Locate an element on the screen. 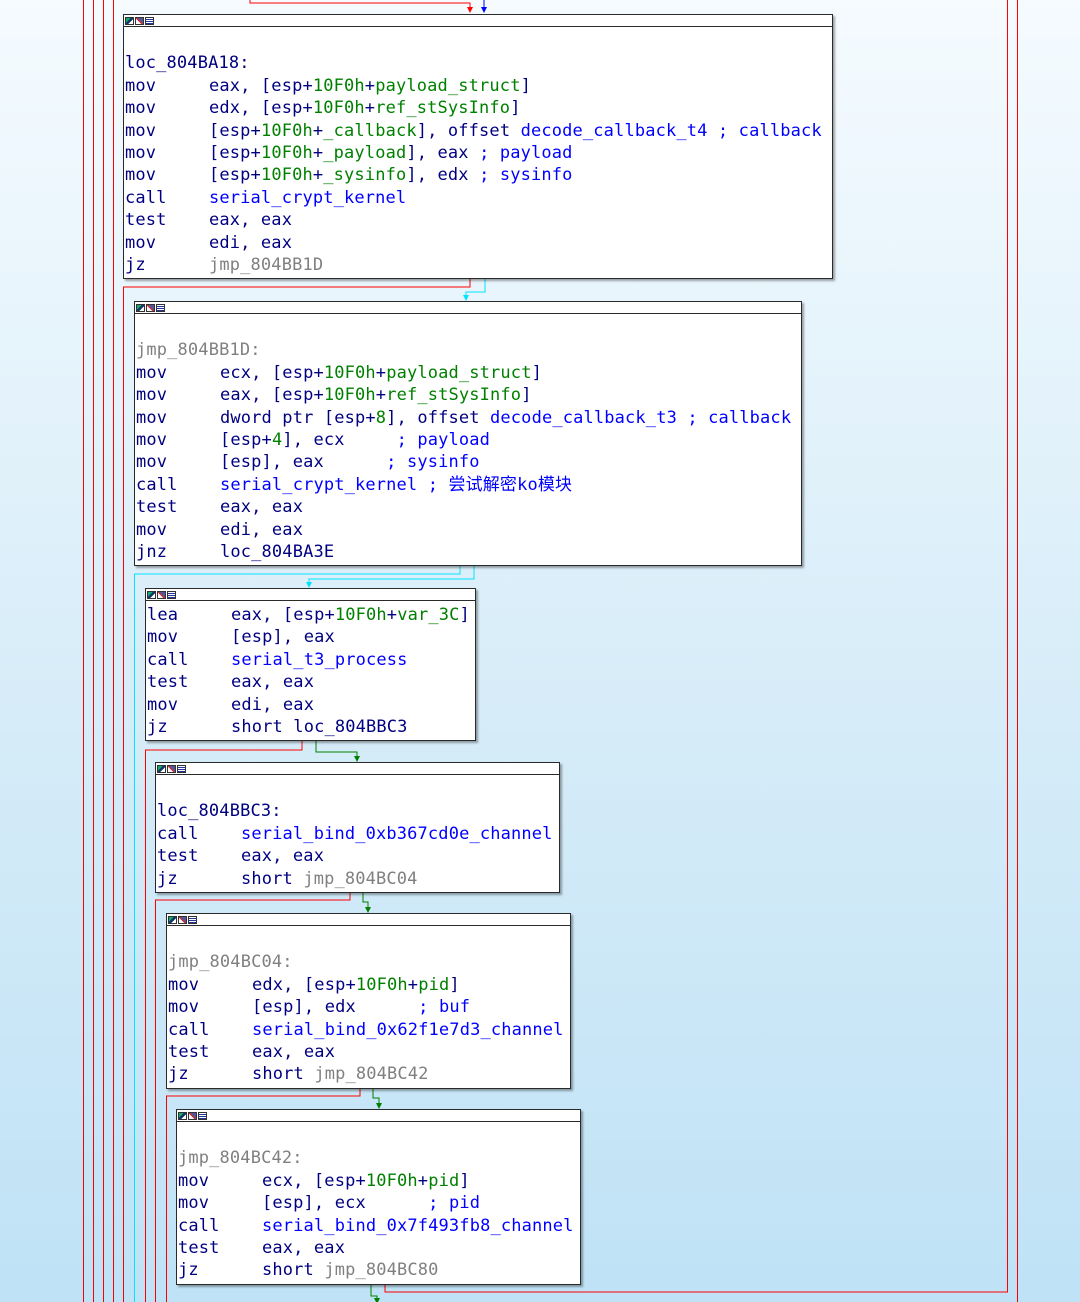 This screenshot has height=1302, width=1080. instruction-operand: _callback is located at coordinates (370, 130).